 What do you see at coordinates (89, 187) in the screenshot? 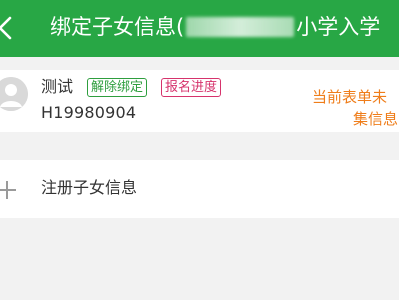
I see `register-child-label: 注册子女信息` at bounding box center [89, 187].